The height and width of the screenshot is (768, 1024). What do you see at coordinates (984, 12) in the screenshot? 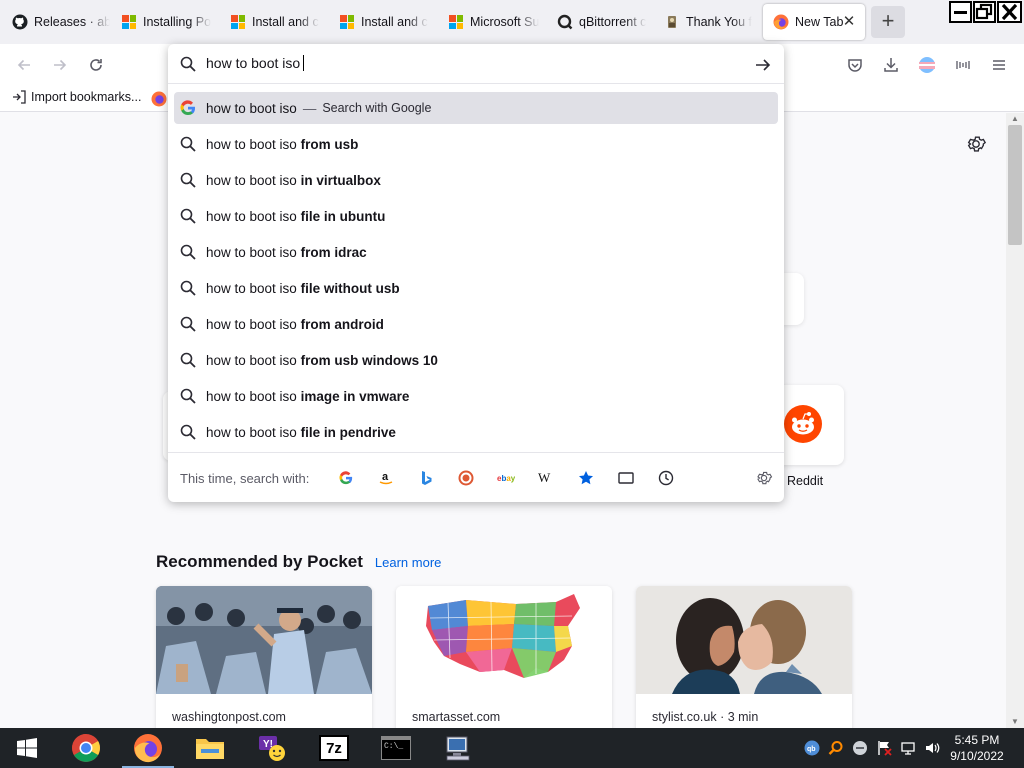
I see `window-restore-button` at bounding box center [984, 12].